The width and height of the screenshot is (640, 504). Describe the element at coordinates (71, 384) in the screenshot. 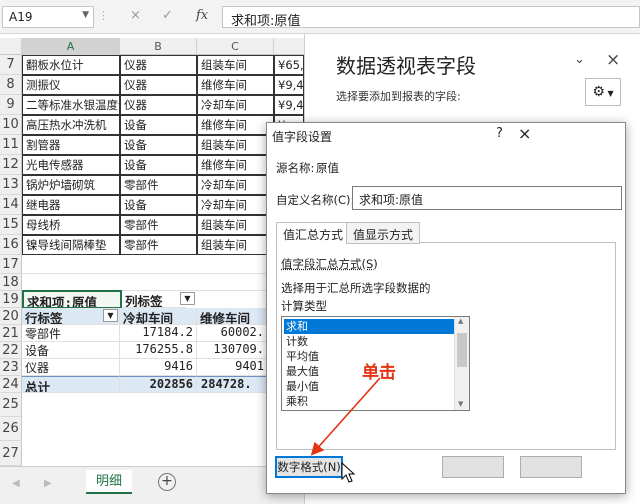

I see `pivot-grand-total-label: 总计` at that location.